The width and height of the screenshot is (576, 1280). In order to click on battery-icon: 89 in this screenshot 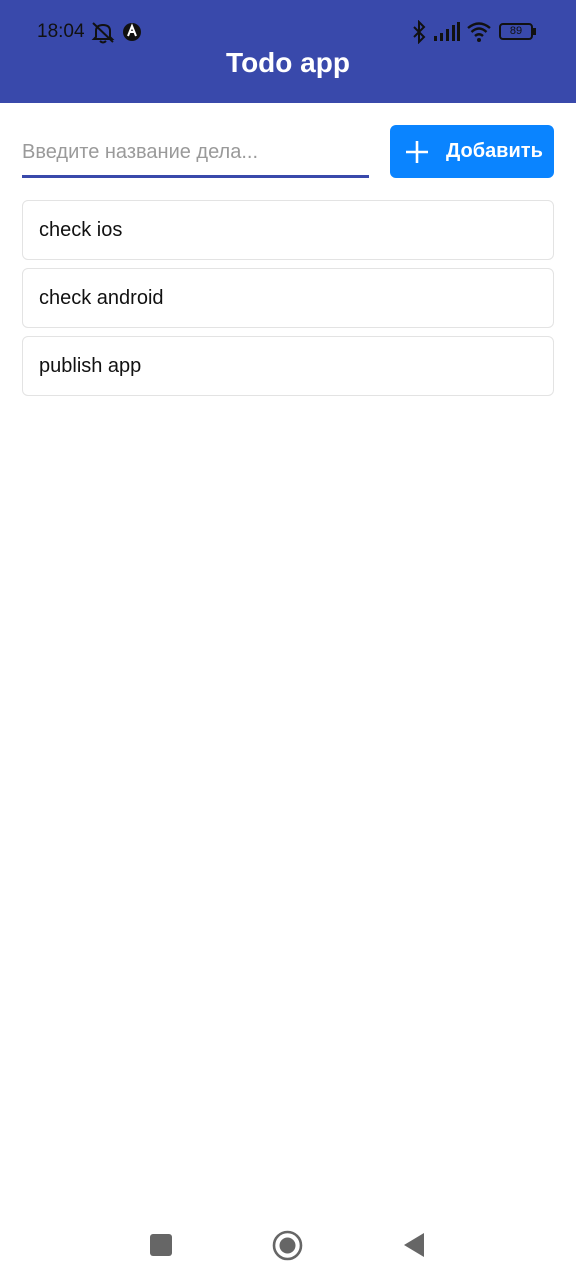, I will do `click(517, 31)`.